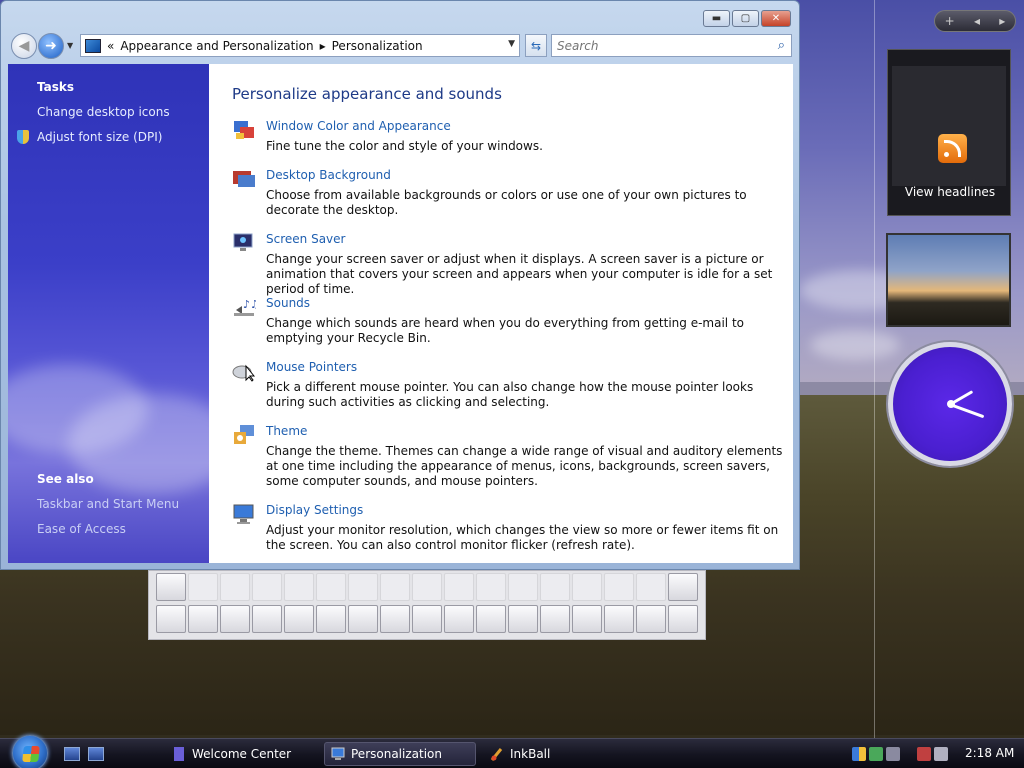 The height and width of the screenshot is (768, 1024). Describe the element at coordinates (893, 754) in the screenshot. I see `network-icon` at that location.